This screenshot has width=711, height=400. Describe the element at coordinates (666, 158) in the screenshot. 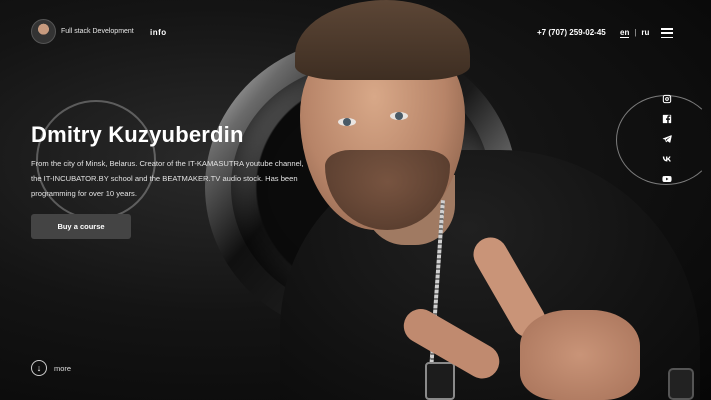

I see `vk-icon` at that location.